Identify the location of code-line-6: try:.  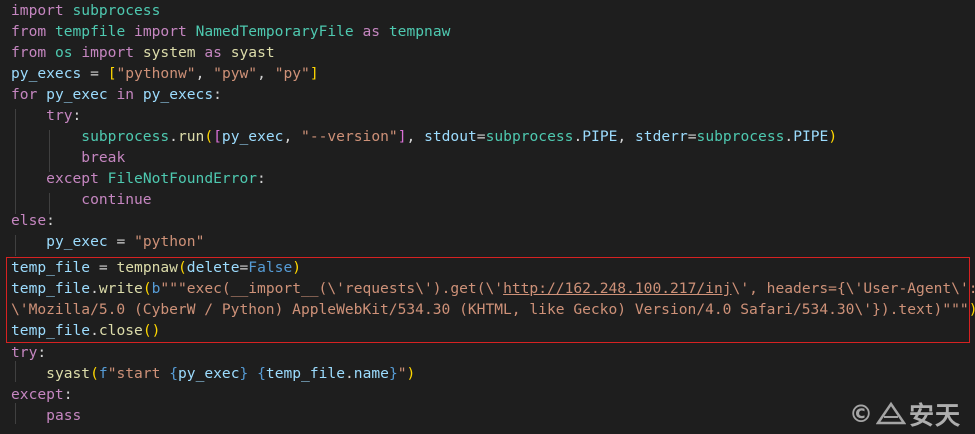
(46, 115).